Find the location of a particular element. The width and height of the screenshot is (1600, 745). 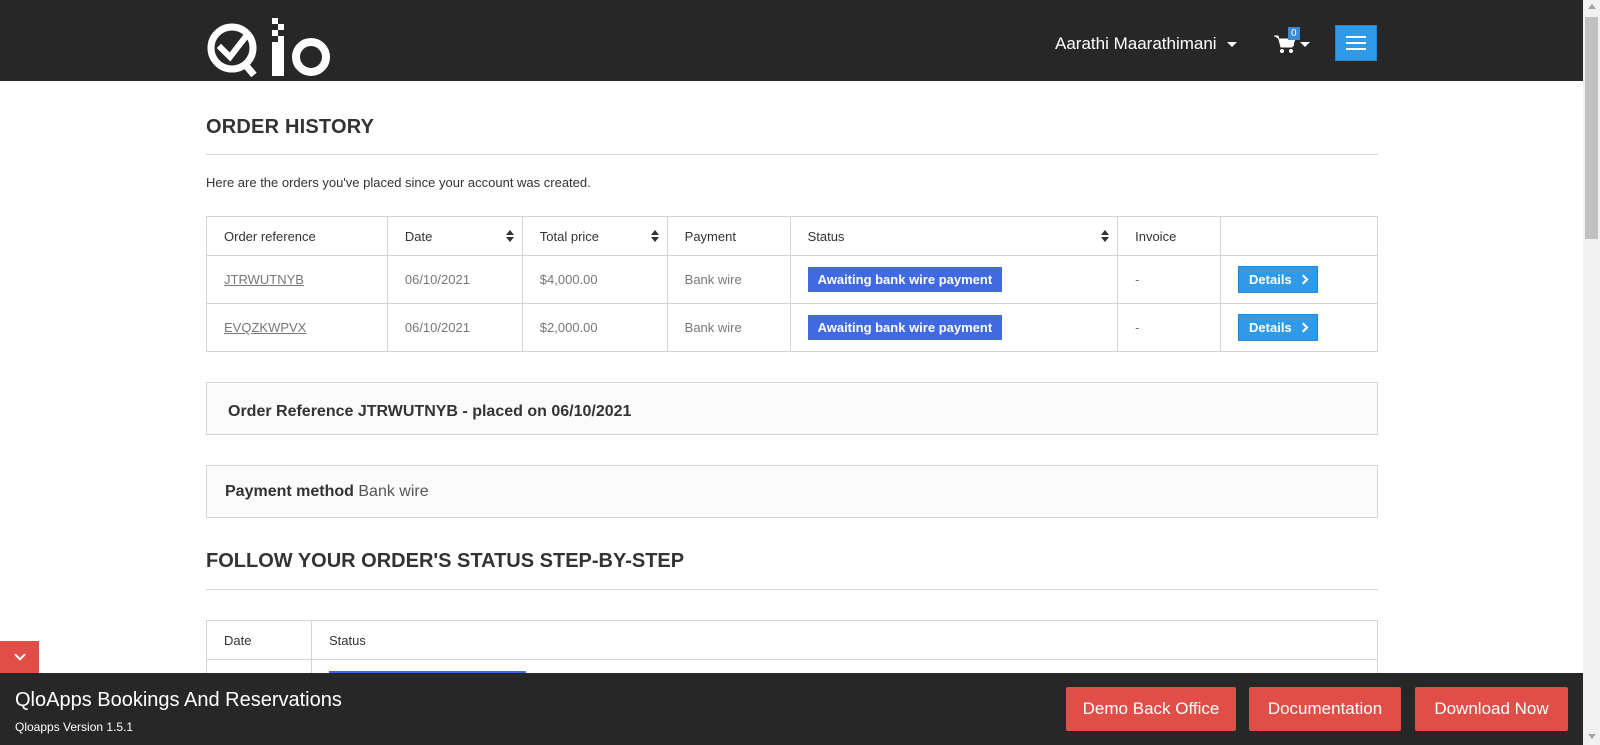

page-title: ORDER HISTORY is located at coordinates (792, 135).